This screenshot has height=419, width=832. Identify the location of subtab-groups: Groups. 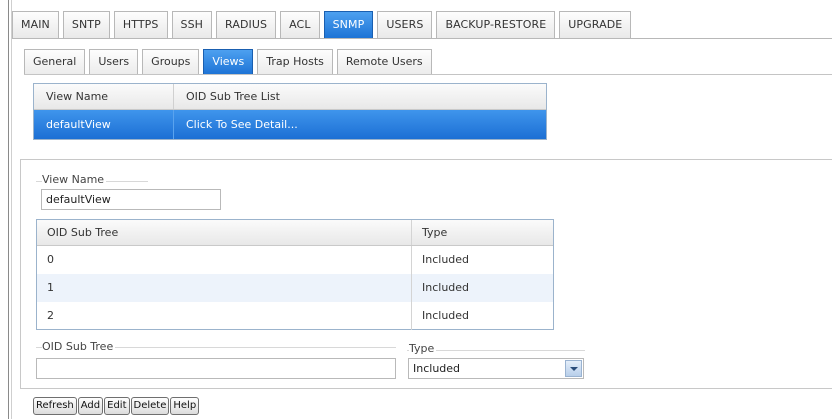
(171, 61).